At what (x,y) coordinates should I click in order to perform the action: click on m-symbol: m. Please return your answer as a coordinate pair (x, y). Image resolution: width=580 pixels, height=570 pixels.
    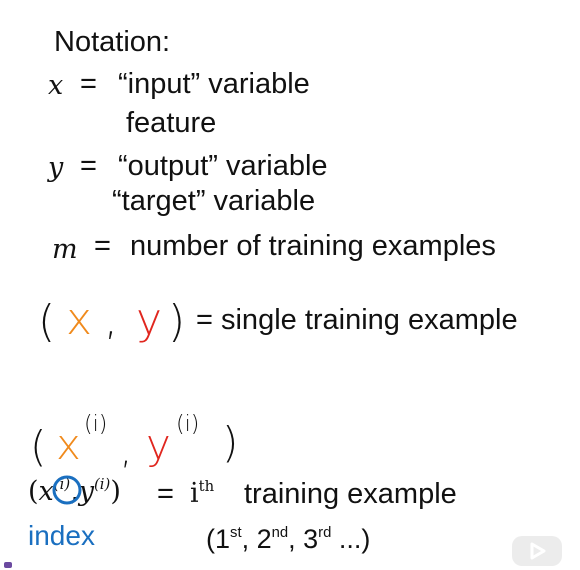
    Looking at the image, I should click on (65, 249).